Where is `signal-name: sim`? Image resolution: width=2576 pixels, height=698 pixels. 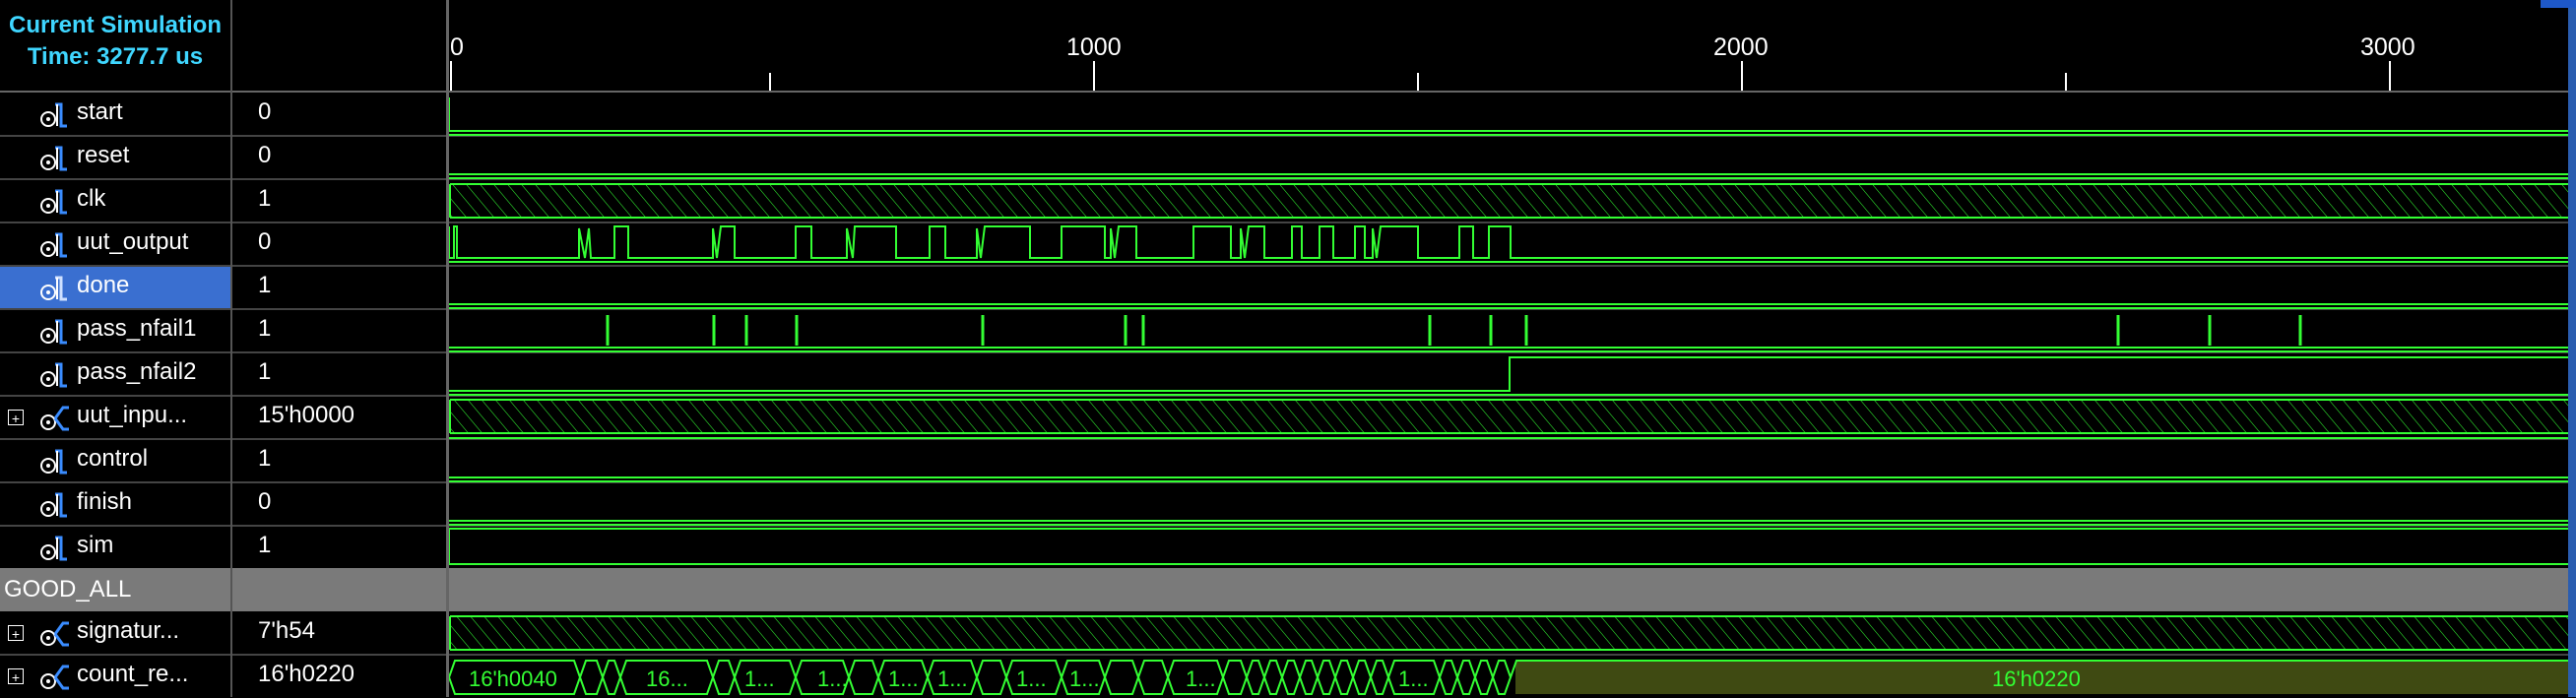
signal-name: sim is located at coordinates (95, 545).